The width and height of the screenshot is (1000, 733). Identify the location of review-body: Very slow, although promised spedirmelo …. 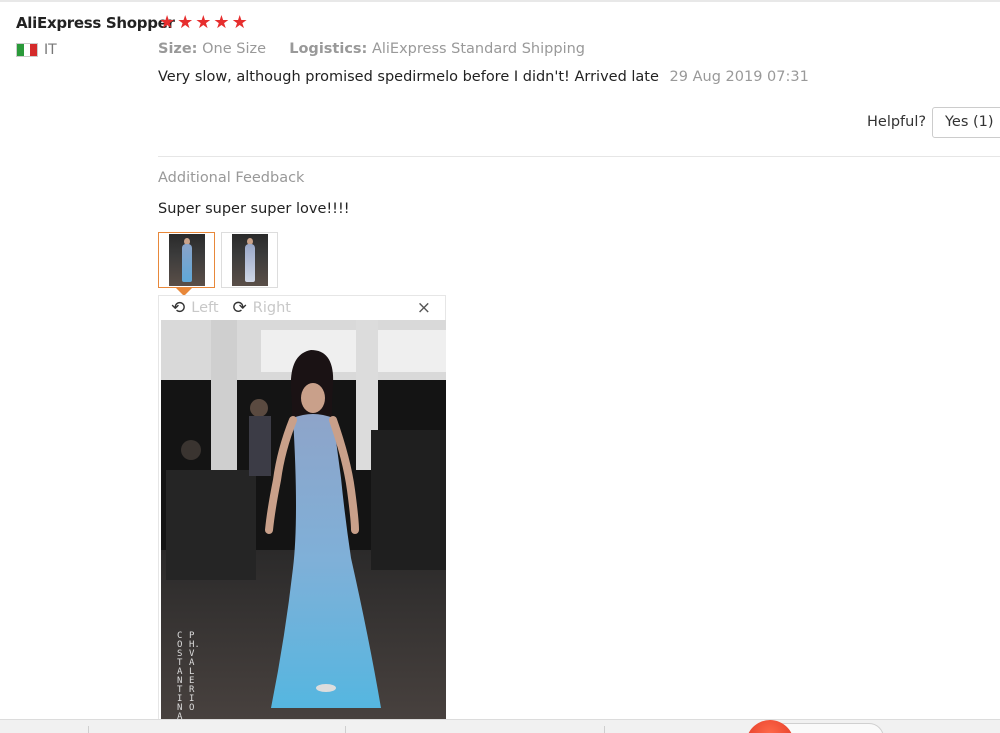
(483, 77).